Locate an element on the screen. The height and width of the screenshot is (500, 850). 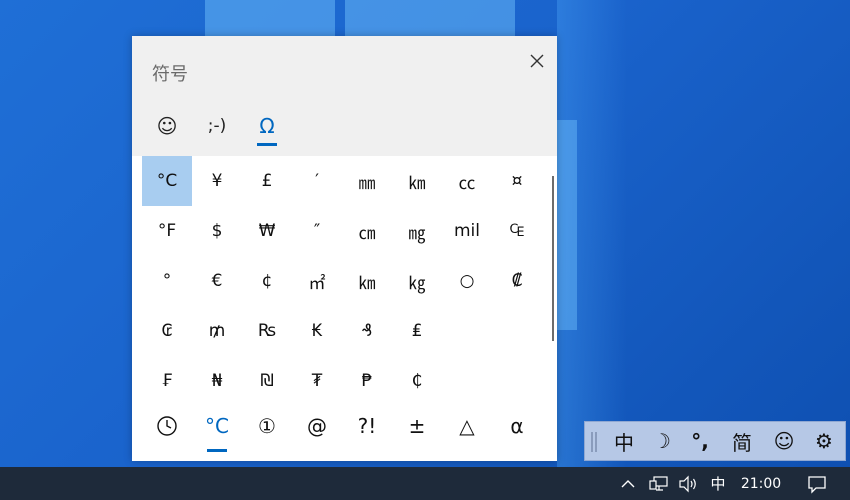
taskbar: 中 21:00 is located at coordinates (425, 483).